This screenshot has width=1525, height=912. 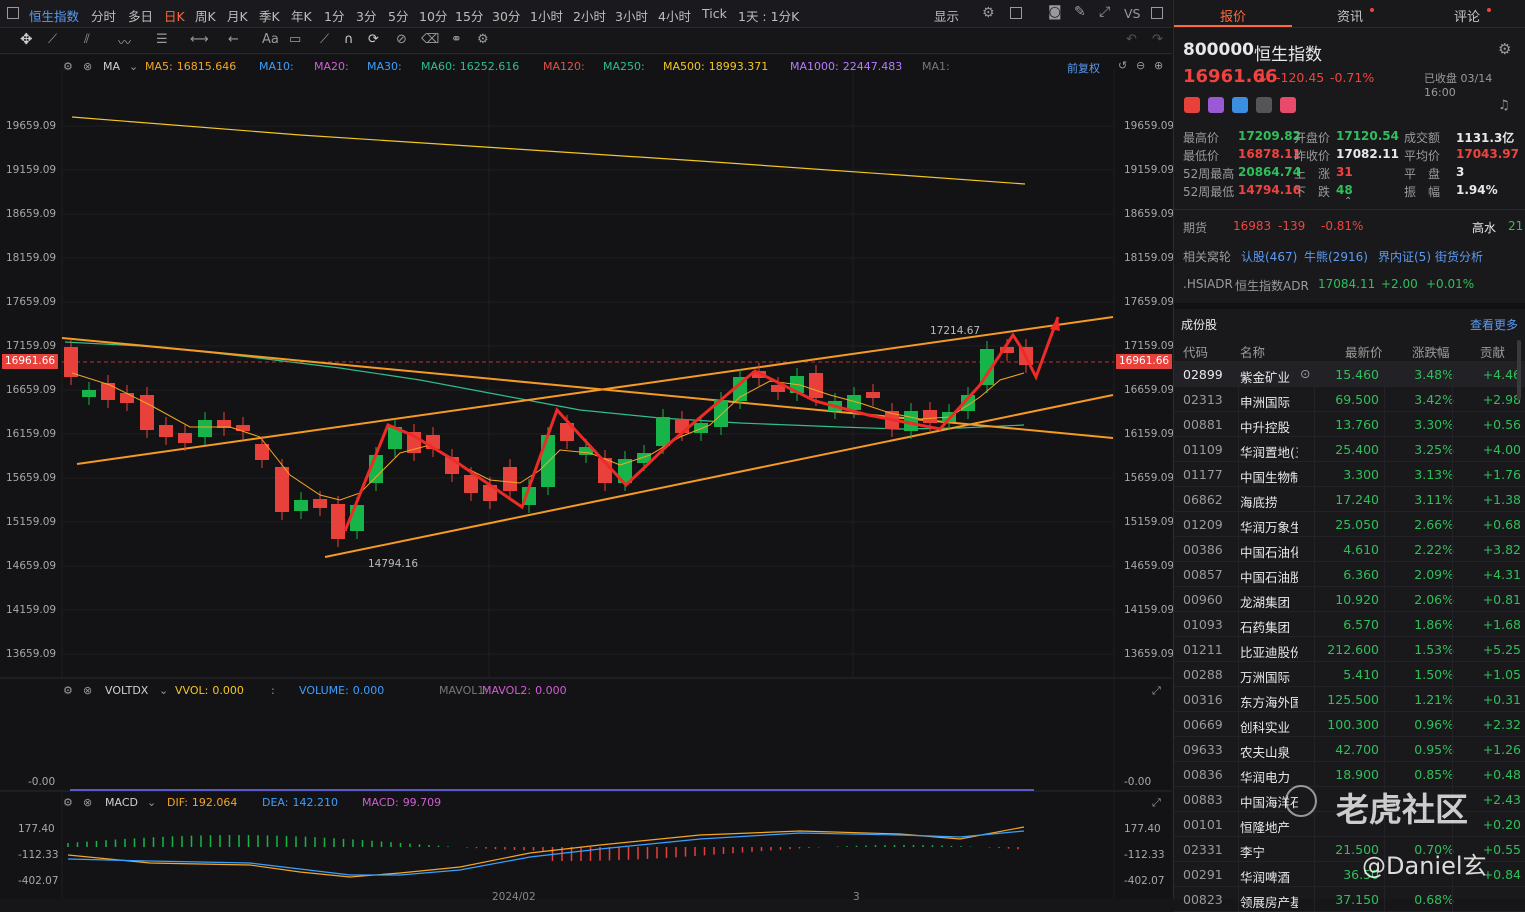 I want to click on bell-icon: ♫, so click(x=1504, y=105).